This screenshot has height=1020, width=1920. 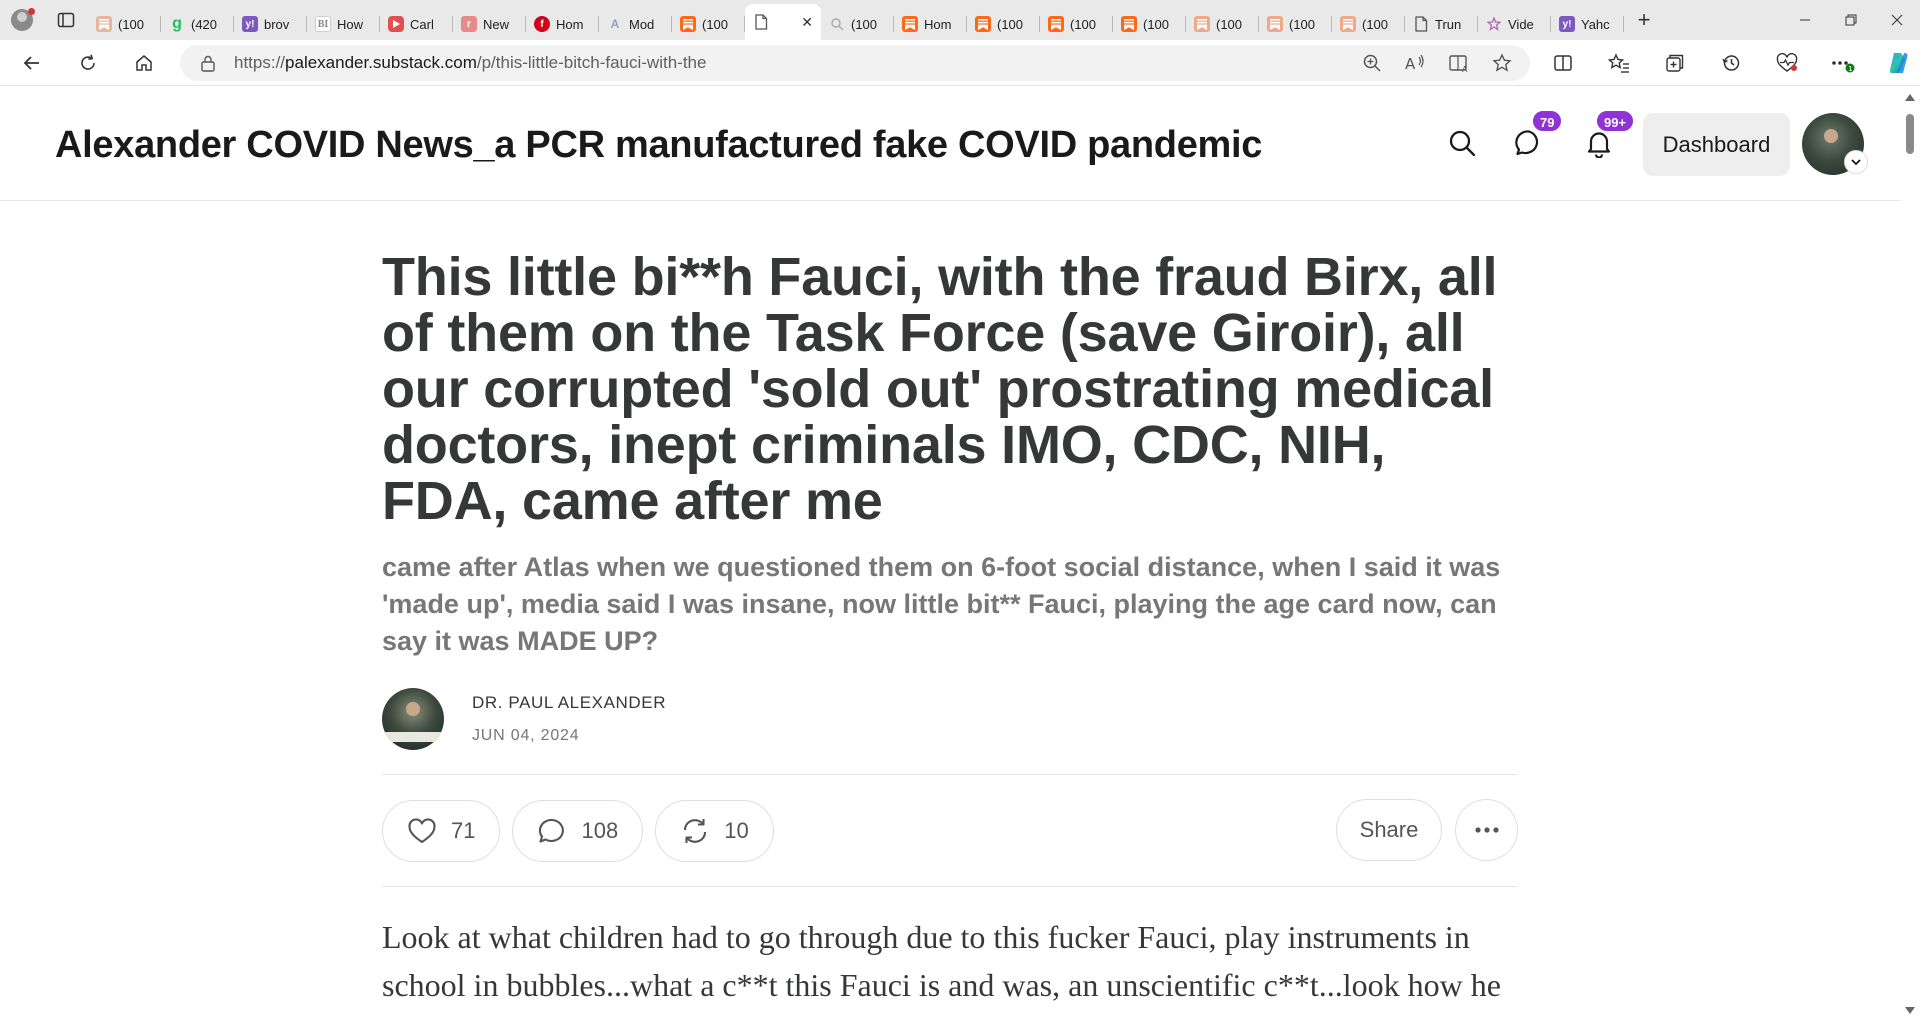 I want to click on close-tab-icon: ✕, so click(x=807, y=22).